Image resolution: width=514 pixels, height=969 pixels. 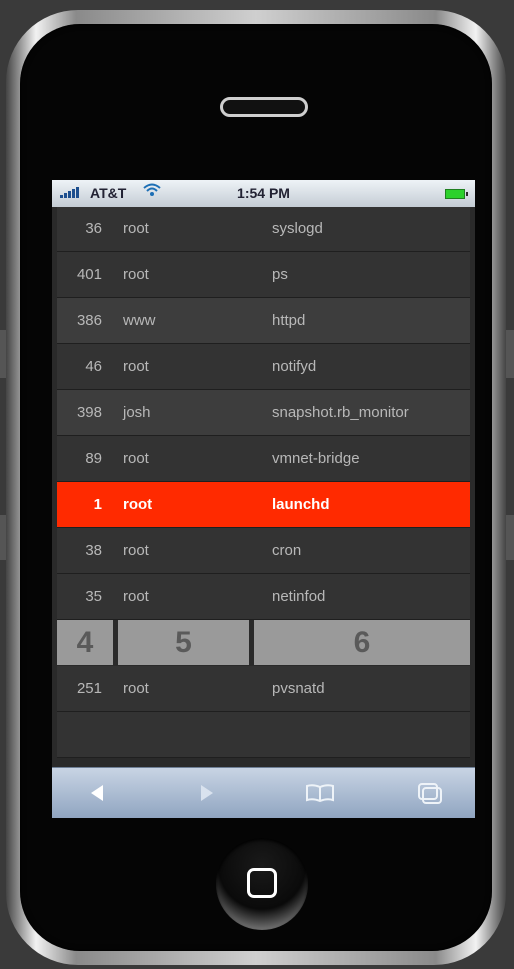 What do you see at coordinates (89, 688) in the screenshot?
I see `pid: 251` at bounding box center [89, 688].